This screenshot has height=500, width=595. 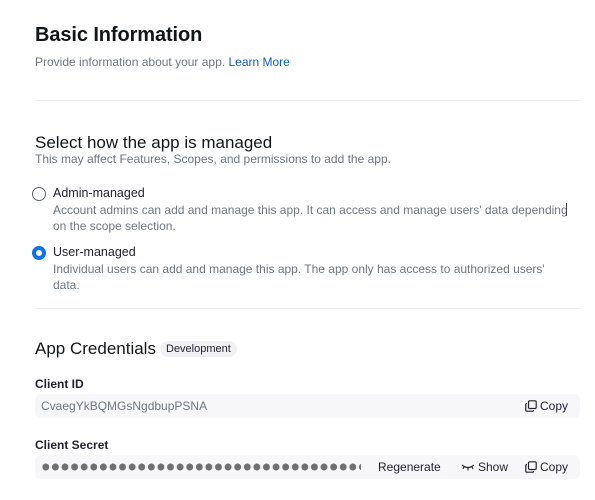 I want to click on show-label: Show, so click(x=493, y=467).